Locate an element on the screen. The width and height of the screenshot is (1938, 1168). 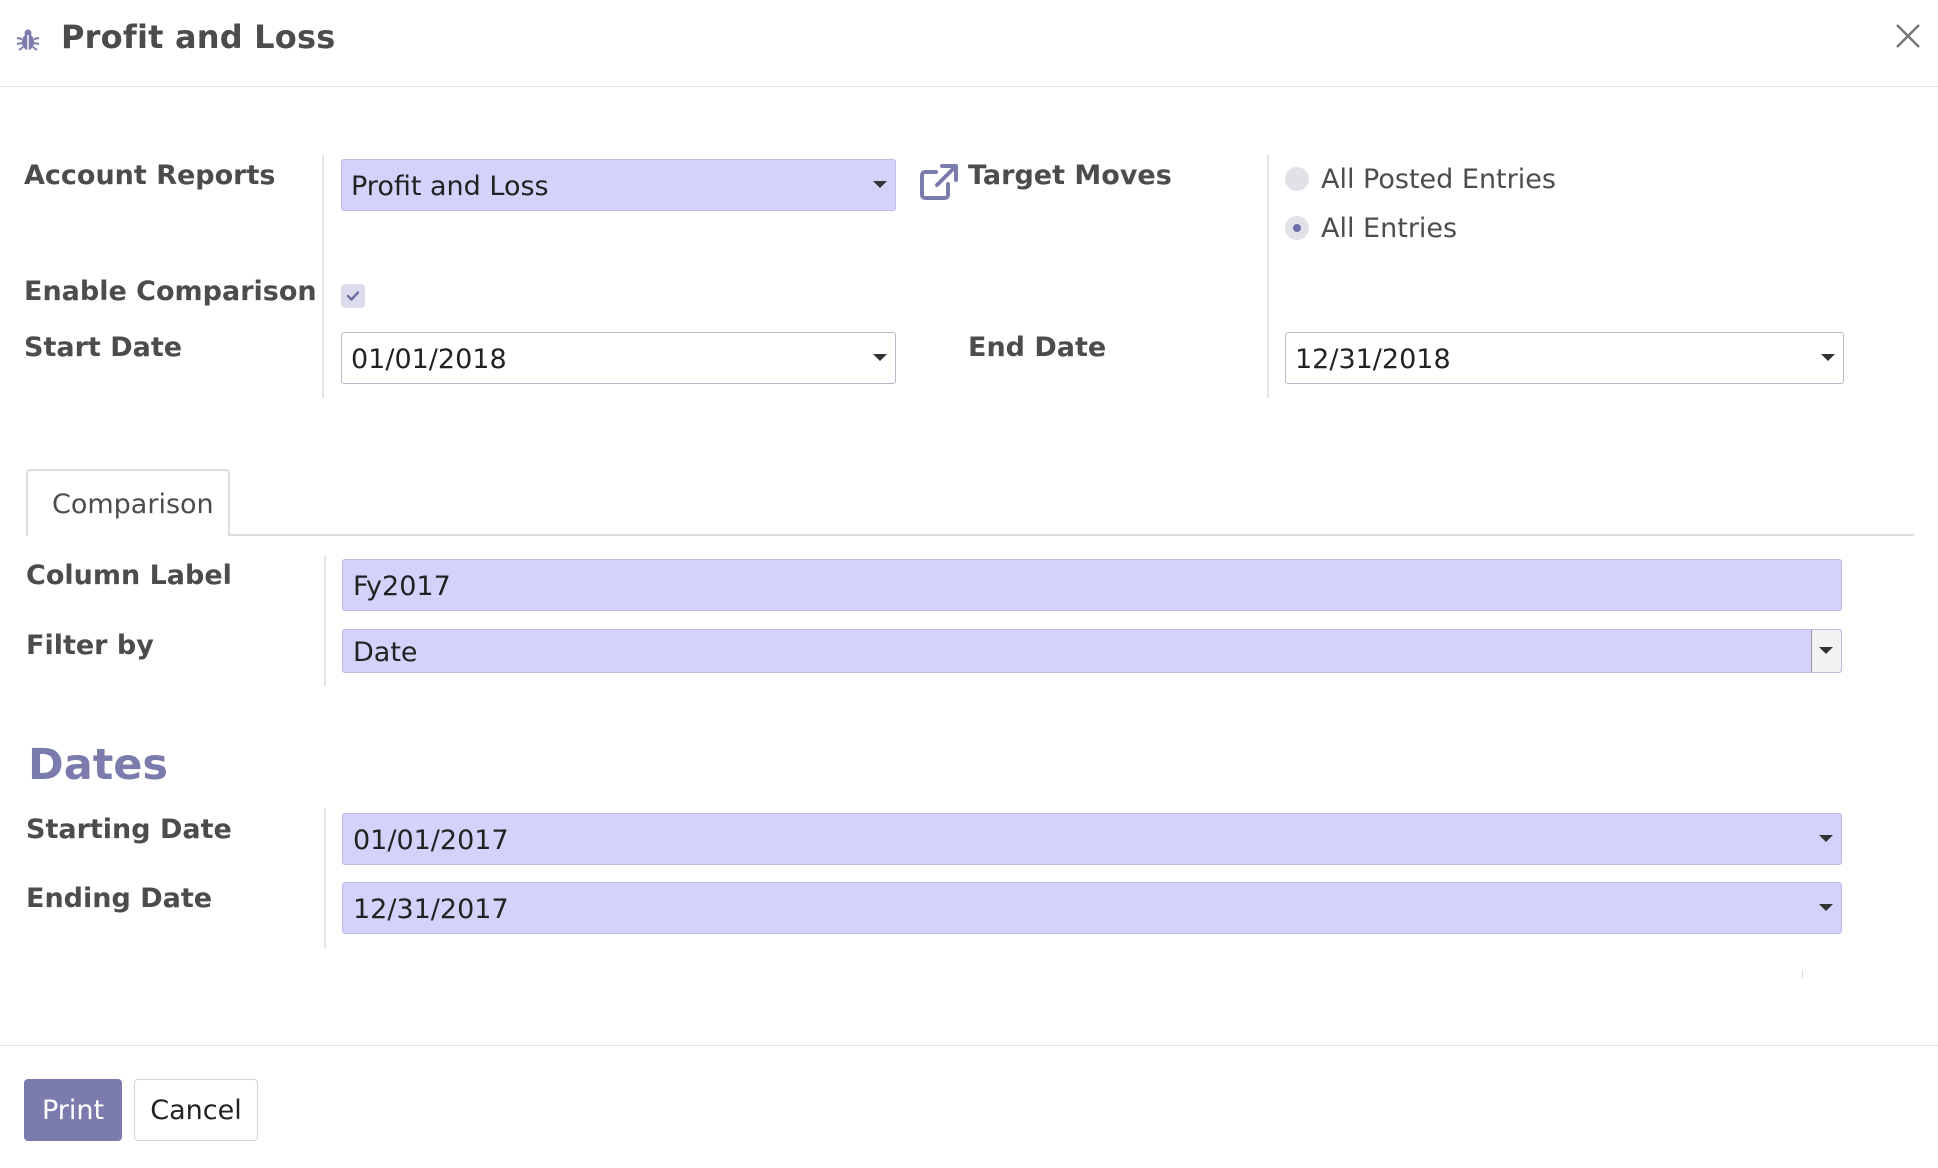
radio-all-entries is located at coordinates (1297, 228).